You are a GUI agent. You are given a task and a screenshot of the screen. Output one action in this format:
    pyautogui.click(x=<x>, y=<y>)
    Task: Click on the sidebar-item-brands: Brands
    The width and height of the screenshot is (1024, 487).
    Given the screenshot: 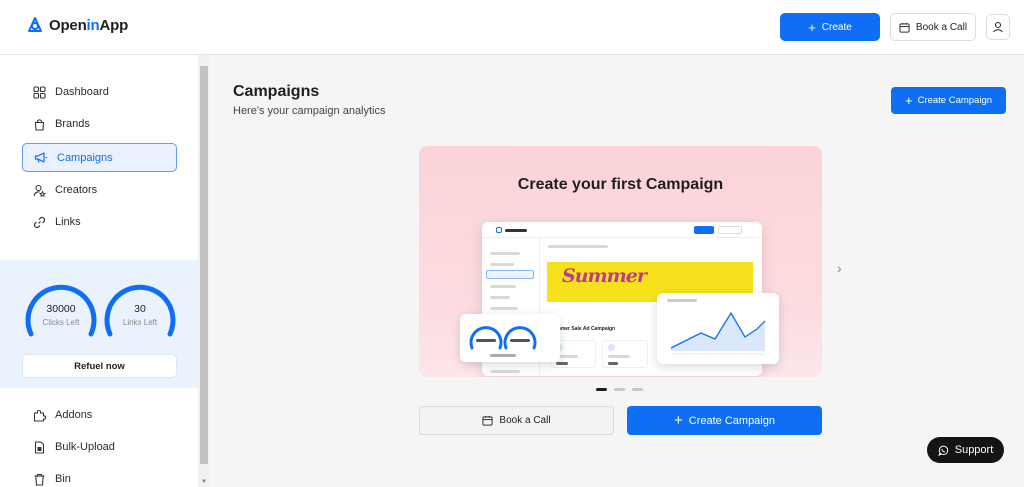 What is the action you would take?
    pyautogui.click(x=99, y=124)
    